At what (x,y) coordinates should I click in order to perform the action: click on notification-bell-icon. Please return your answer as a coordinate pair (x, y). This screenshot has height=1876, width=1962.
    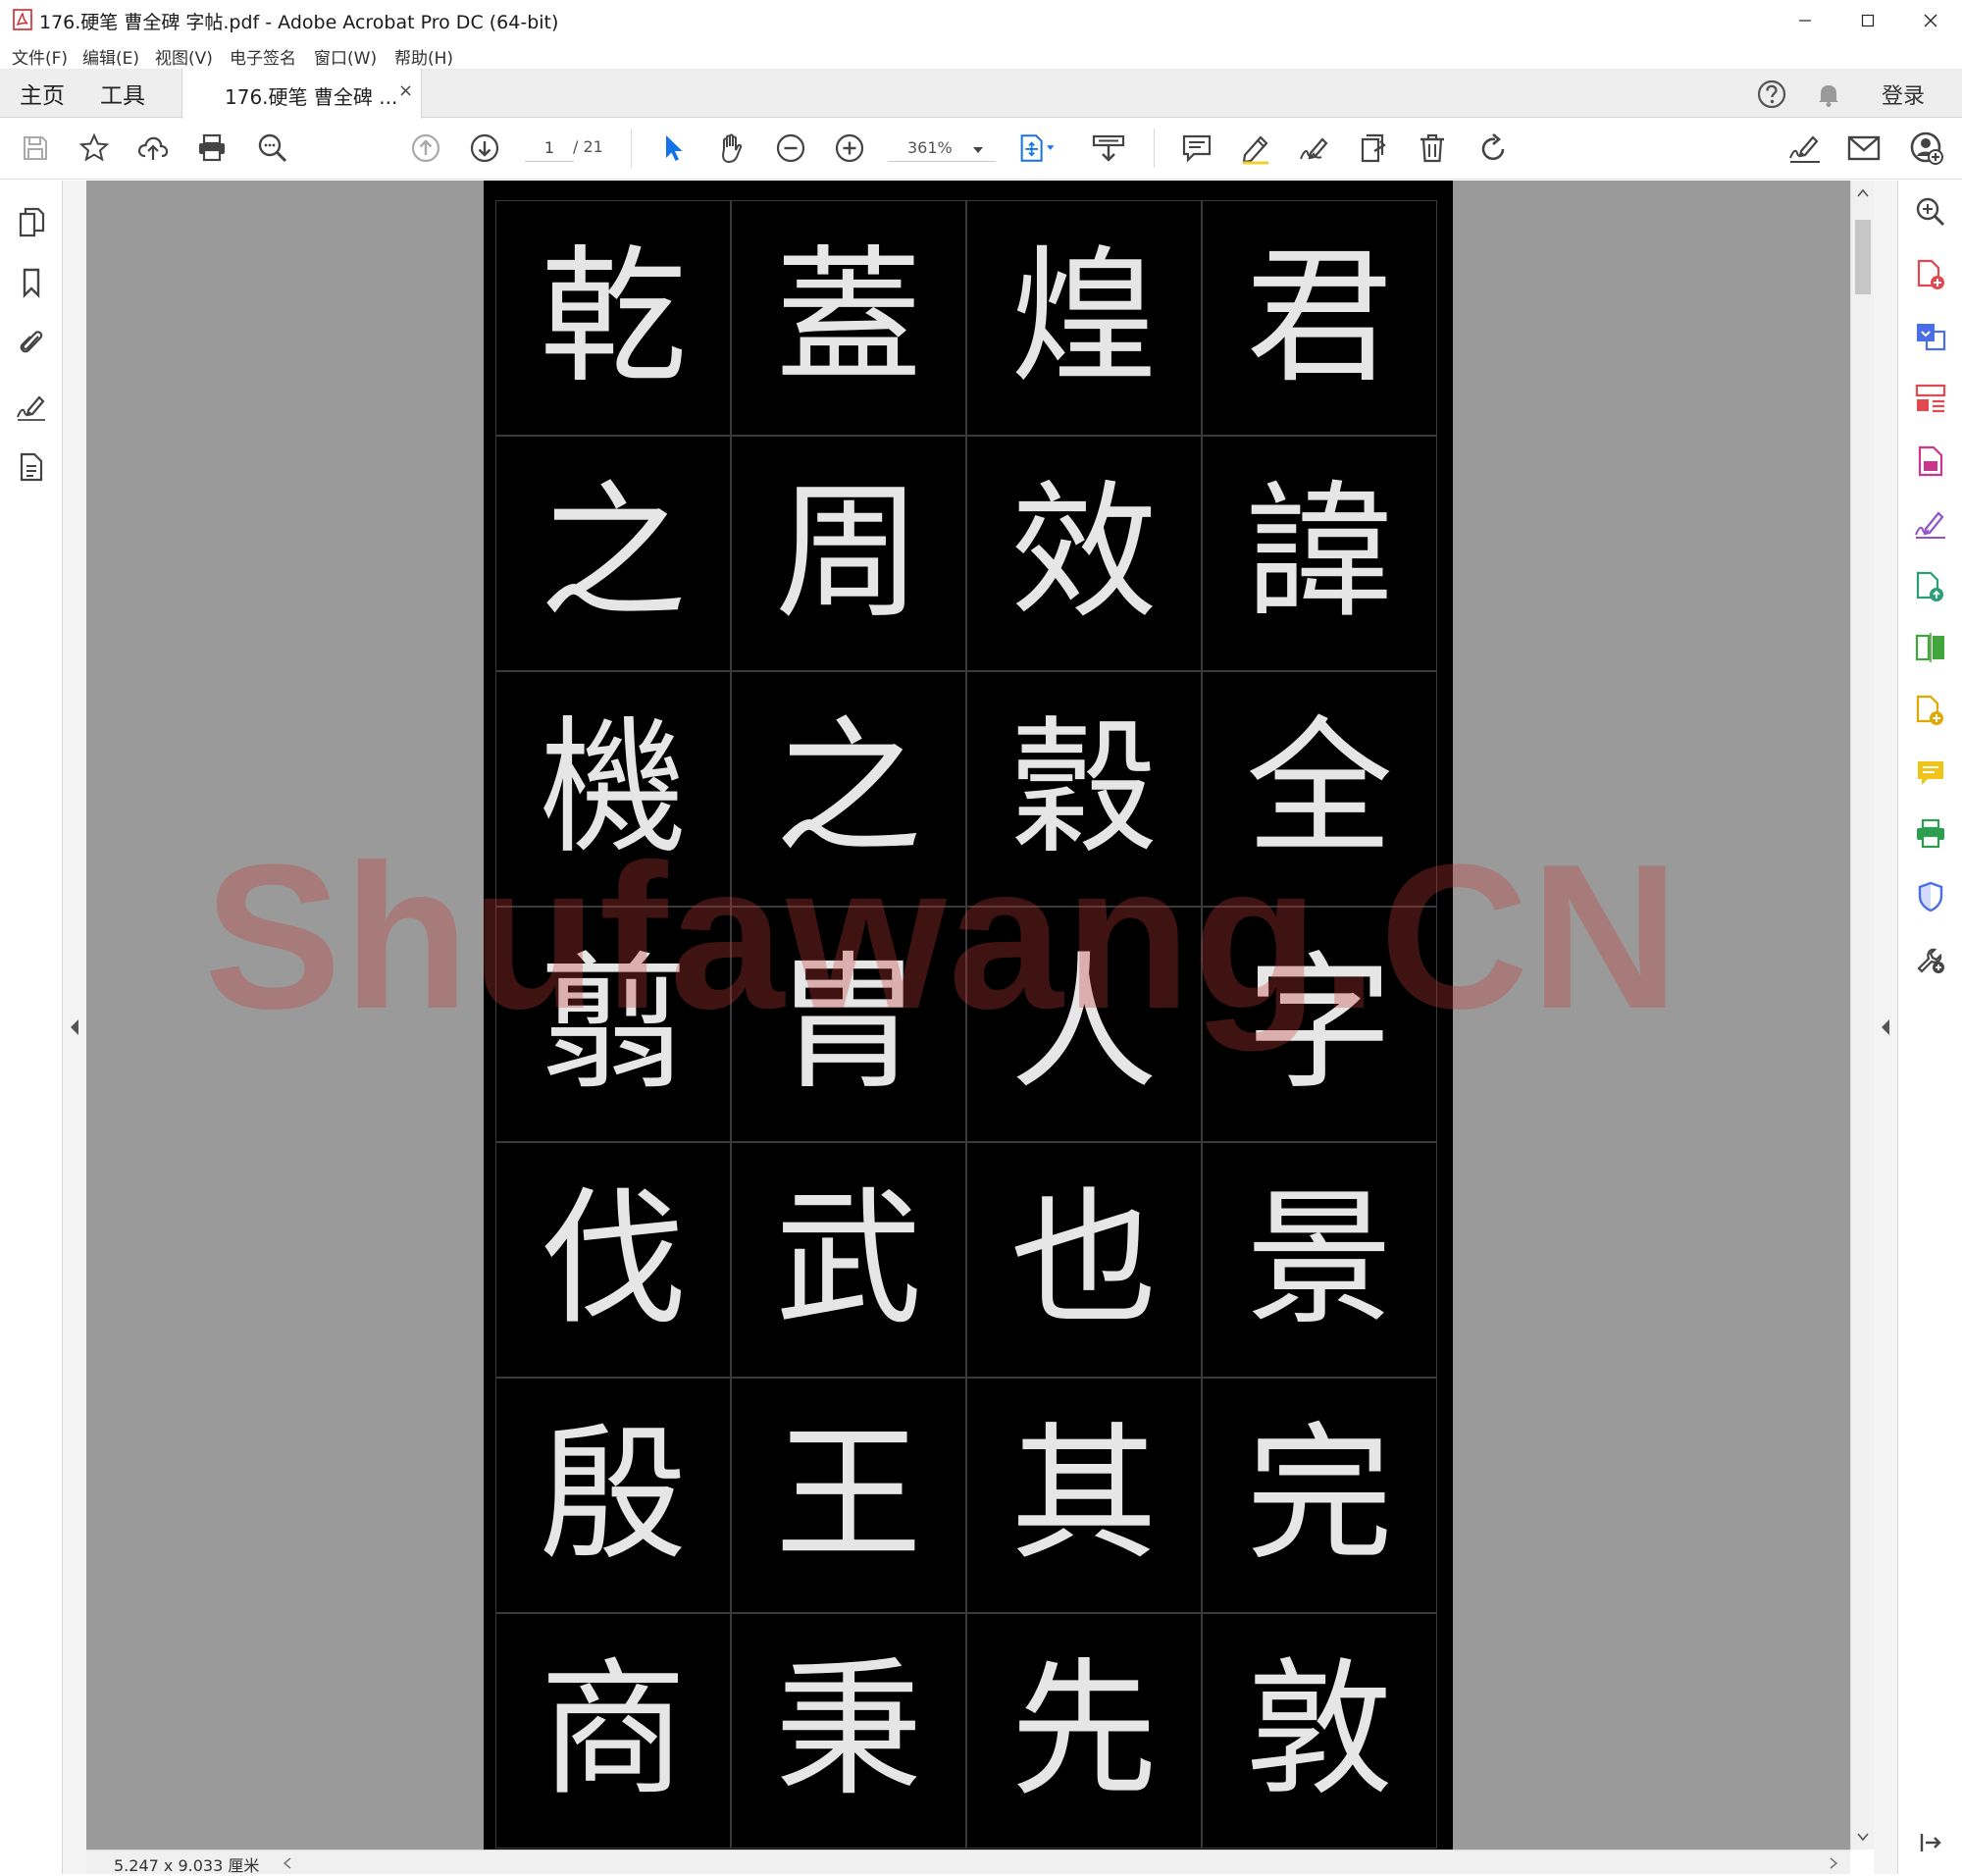
    Looking at the image, I should click on (1828, 94).